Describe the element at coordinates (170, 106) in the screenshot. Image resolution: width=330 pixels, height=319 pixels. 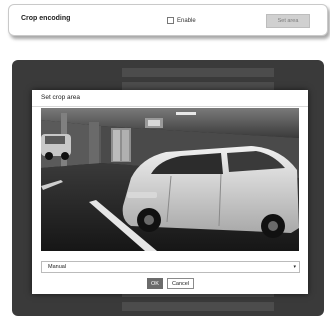
I see `dialog-divider` at that location.